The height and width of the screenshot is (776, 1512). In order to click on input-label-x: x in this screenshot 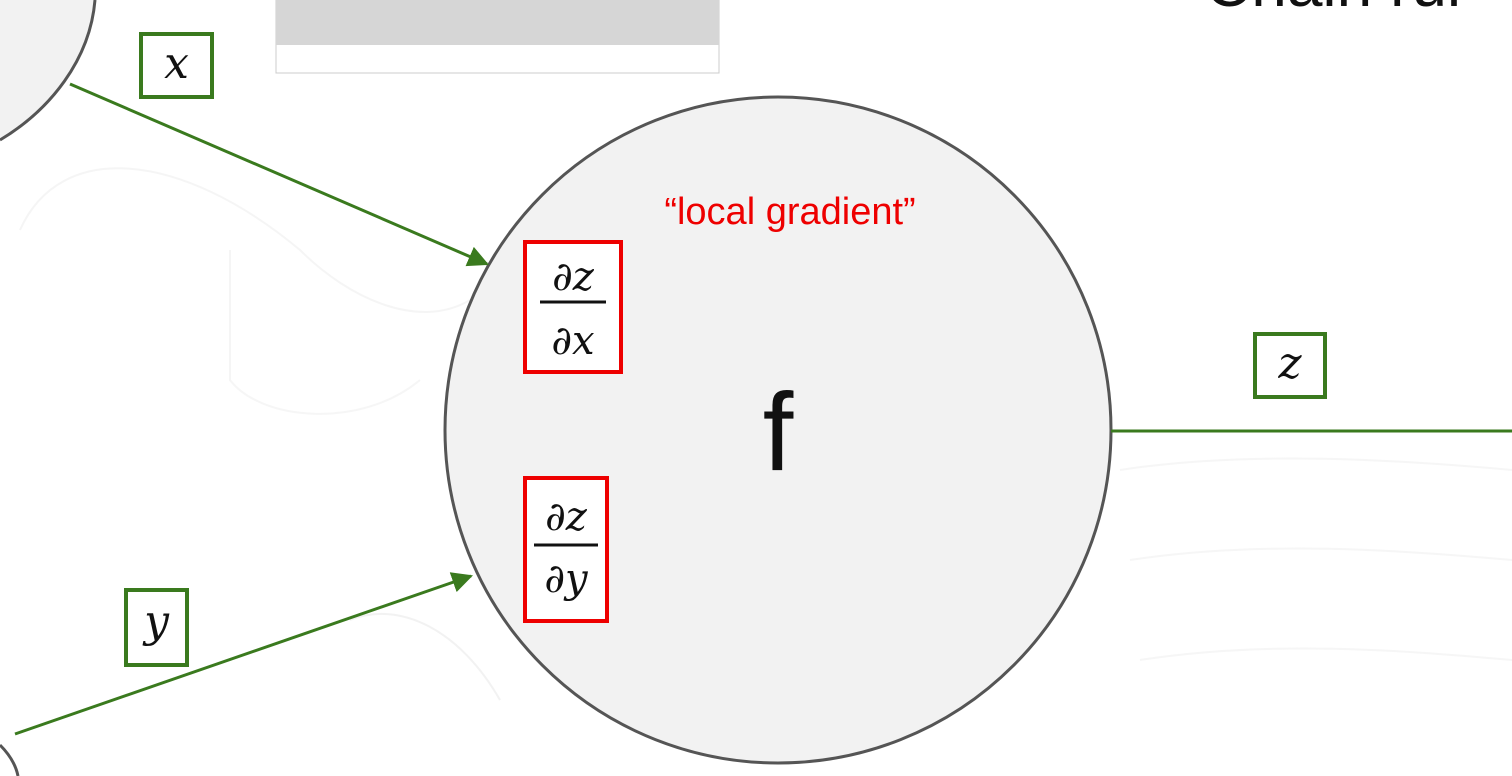, I will do `click(176, 65)`.